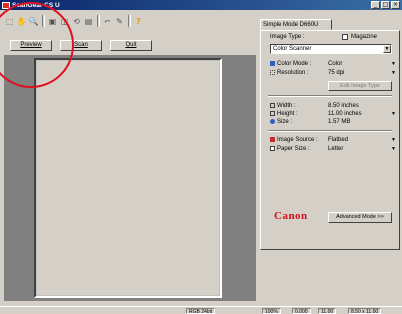  What do you see at coordinates (272, 105) in the screenshot?
I see `width-icon` at bounding box center [272, 105].